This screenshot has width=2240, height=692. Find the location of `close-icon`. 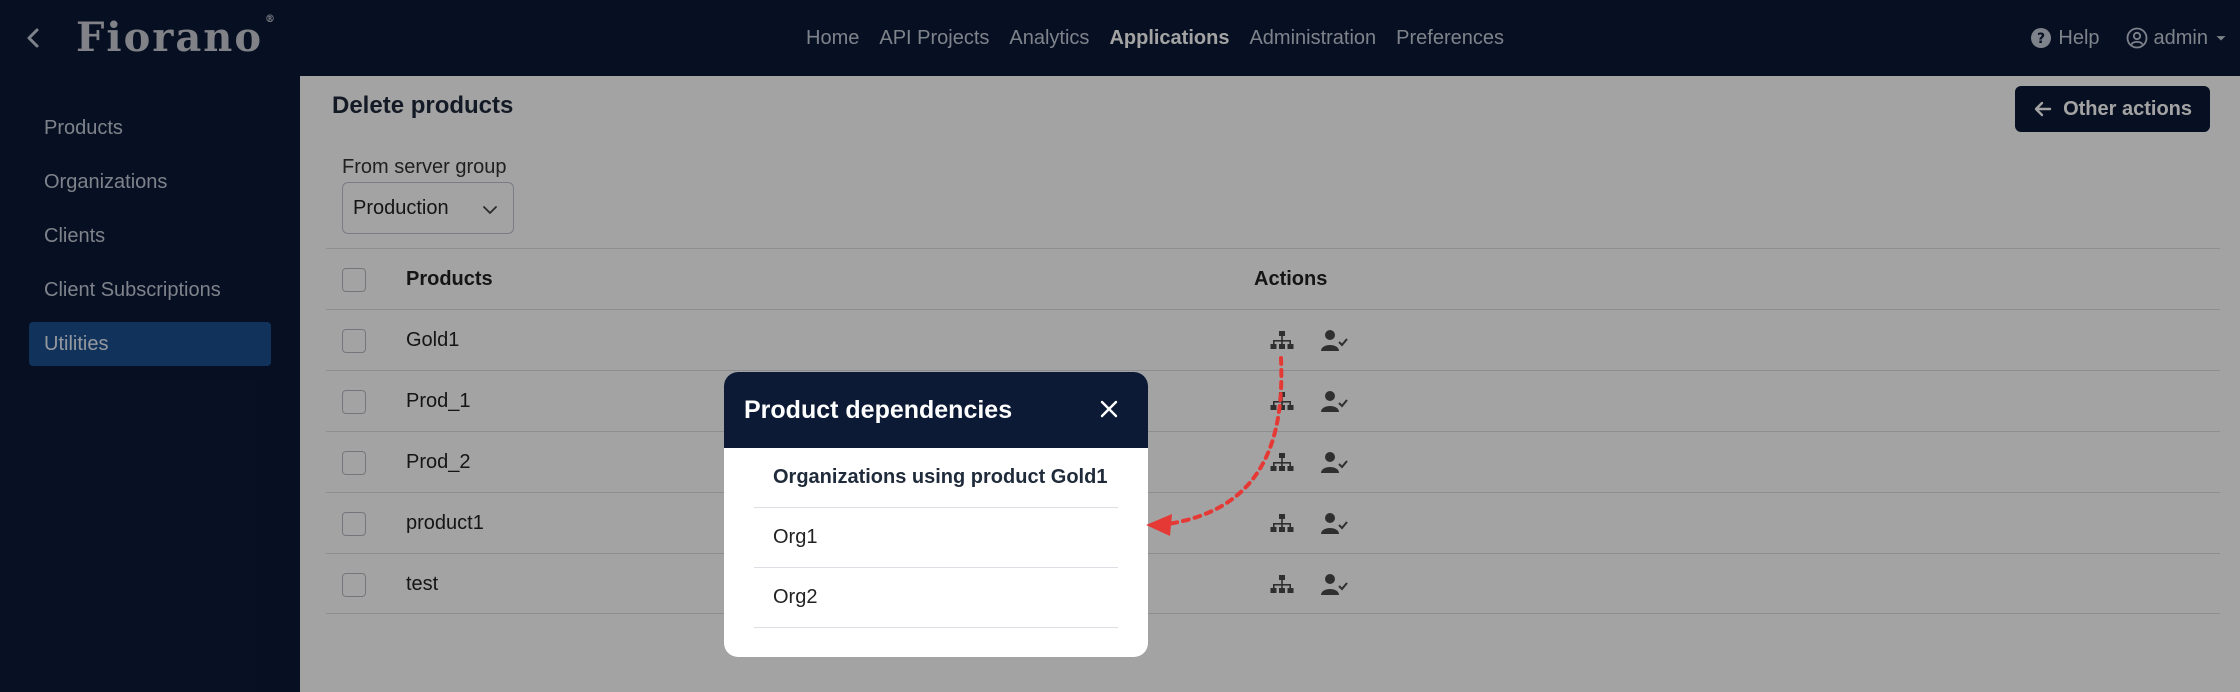

close-icon is located at coordinates (1109, 409).